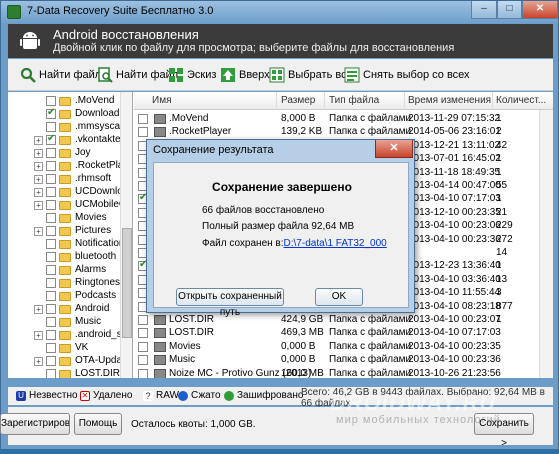  Describe the element at coordinates (546, 244) in the screenshot. I see `list-scrollbar` at that location.